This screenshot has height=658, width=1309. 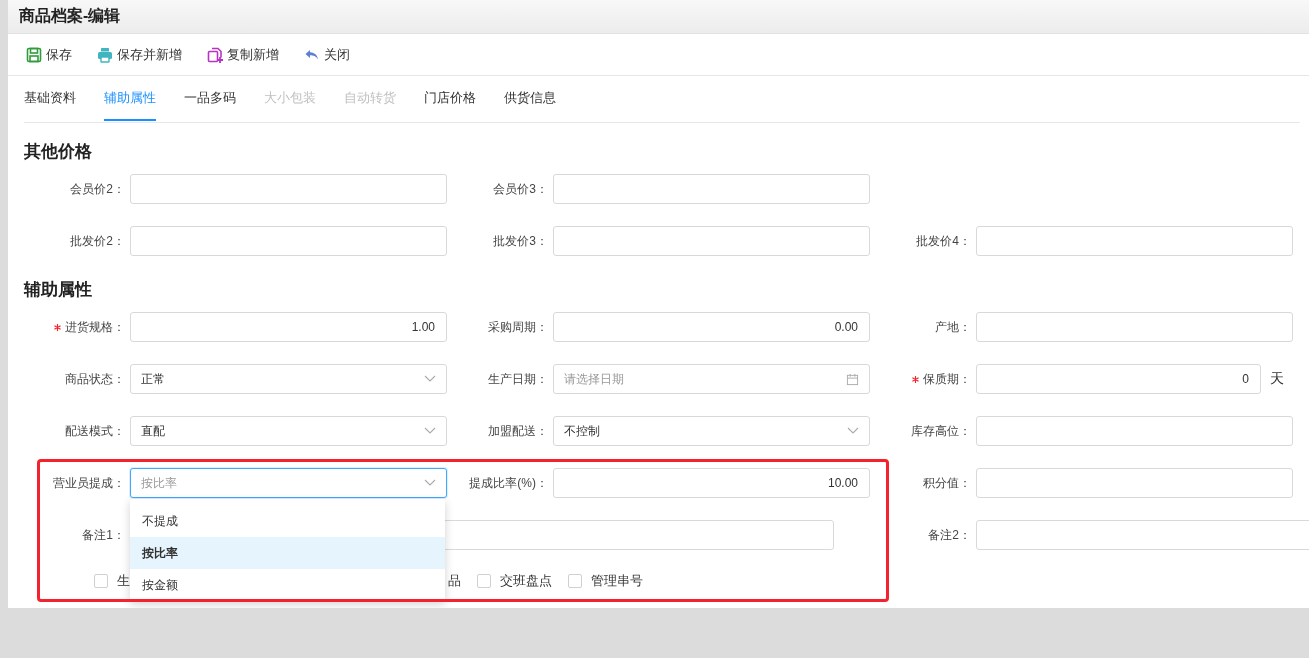 What do you see at coordinates (89, 483) in the screenshot?
I see `field-label: 营业员提成：` at bounding box center [89, 483].